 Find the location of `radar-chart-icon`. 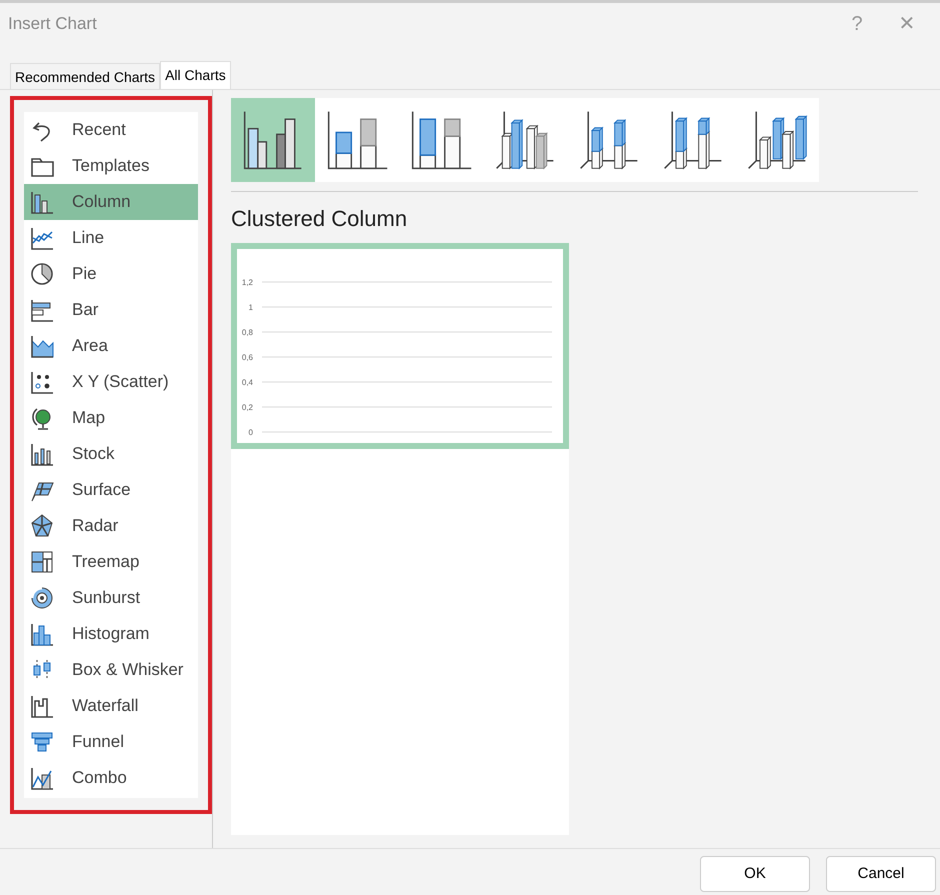

radar-chart-icon is located at coordinates (42, 526).